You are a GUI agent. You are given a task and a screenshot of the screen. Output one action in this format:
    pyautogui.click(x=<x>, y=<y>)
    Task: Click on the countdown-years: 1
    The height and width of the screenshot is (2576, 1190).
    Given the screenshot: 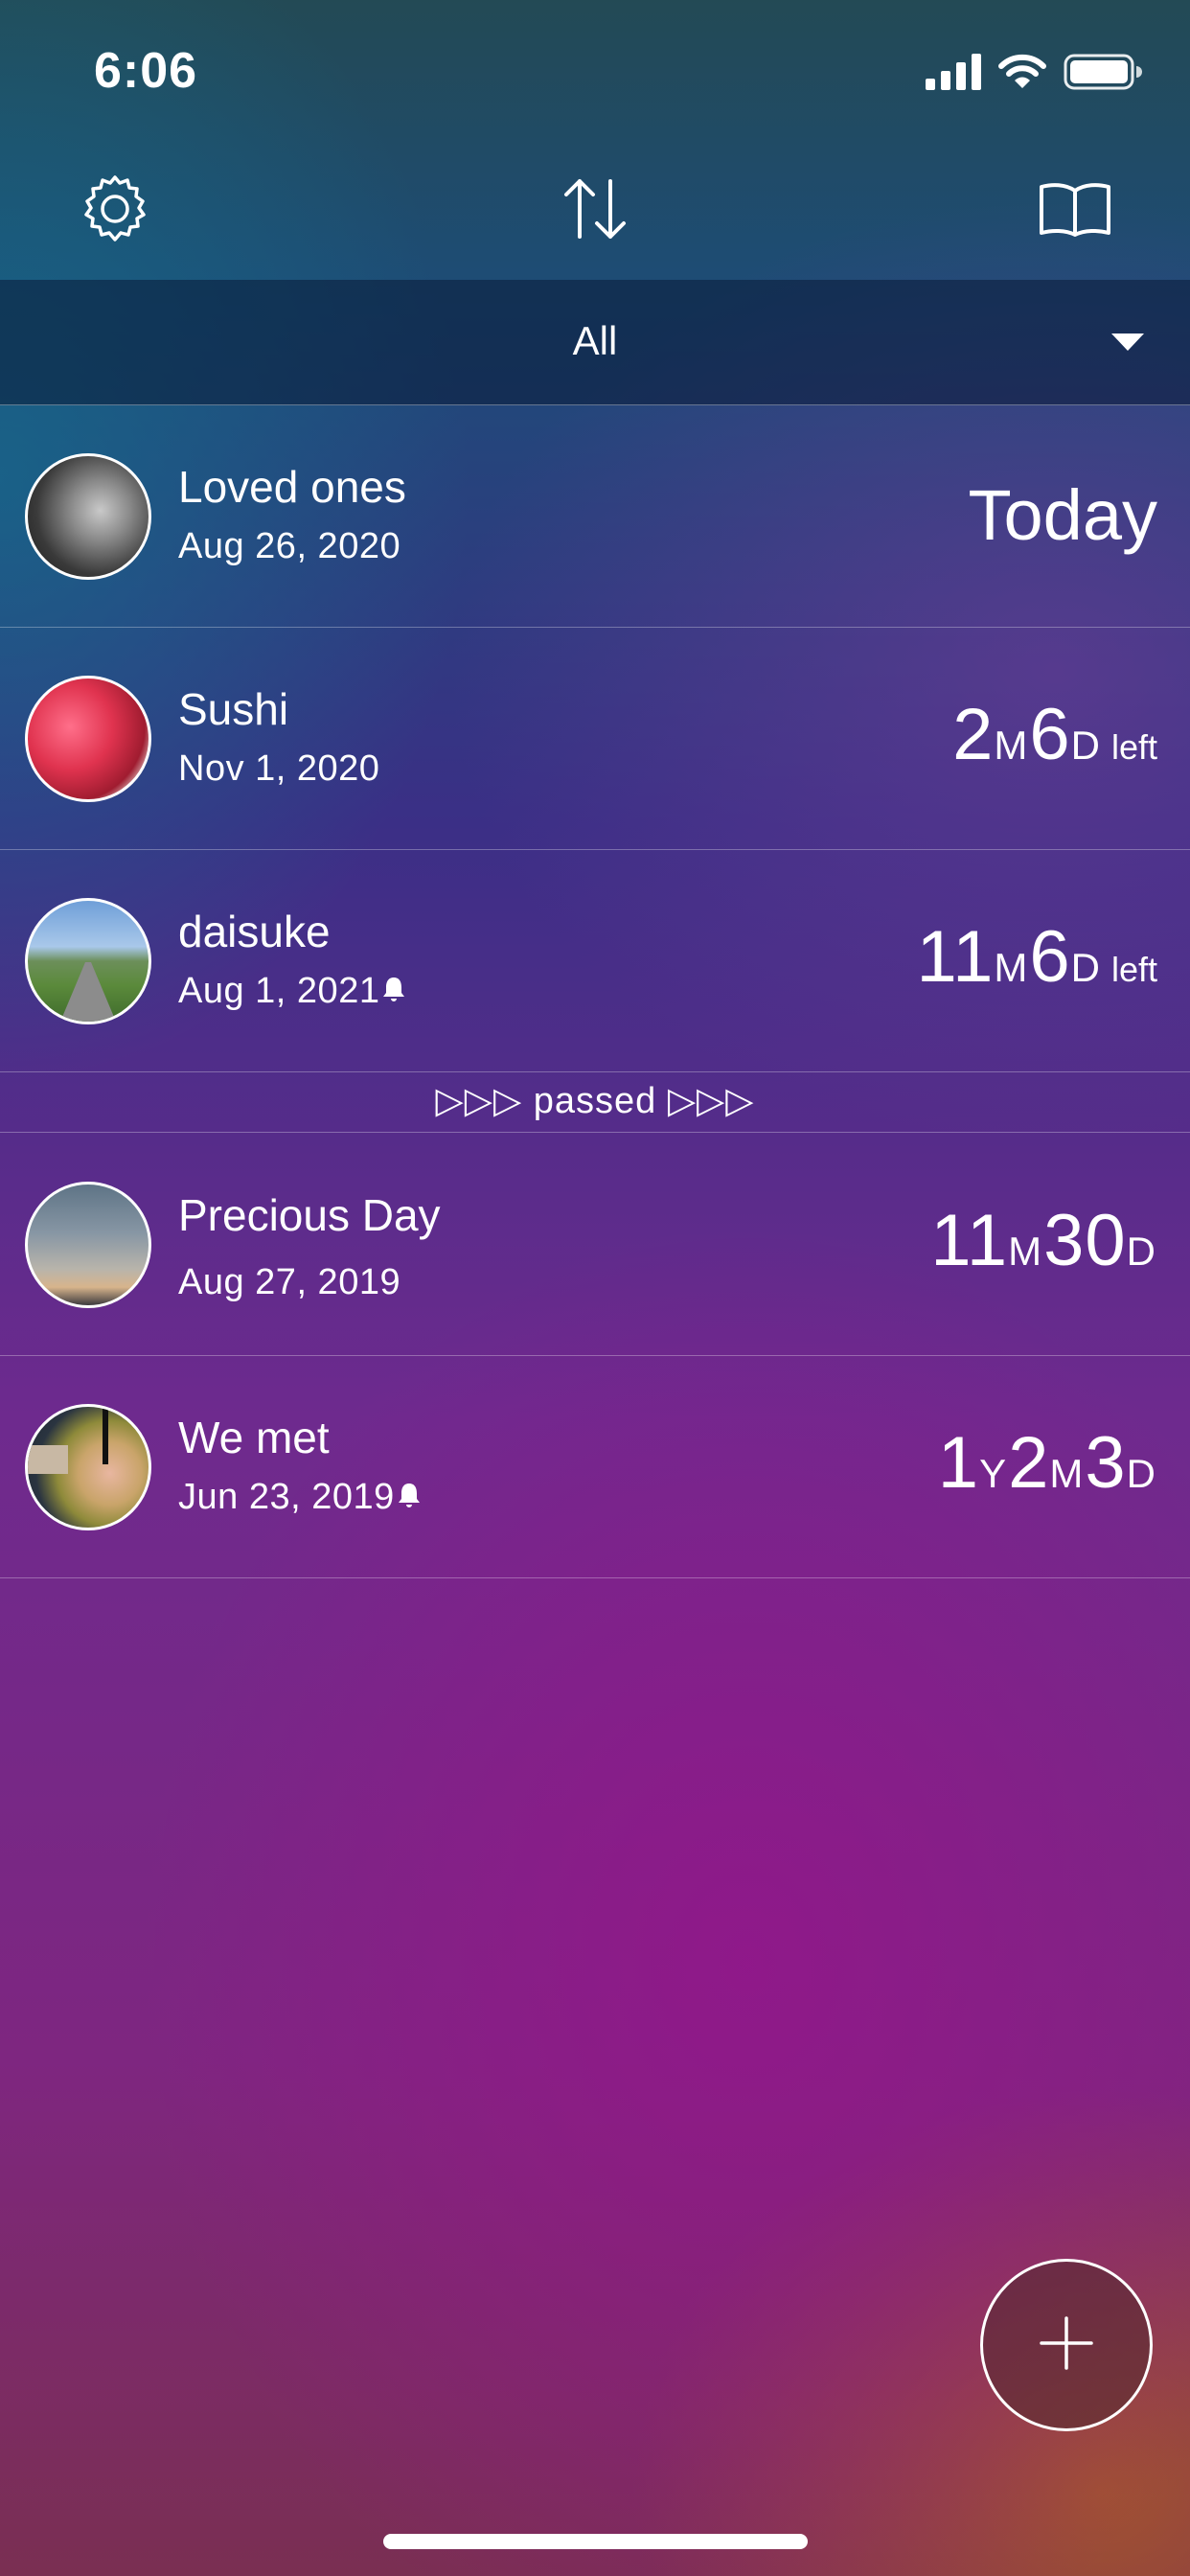 What is the action you would take?
    pyautogui.click(x=959, y=1463)
    